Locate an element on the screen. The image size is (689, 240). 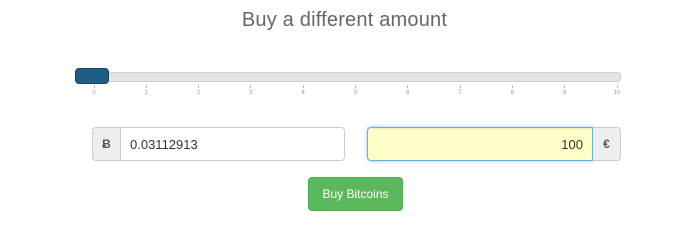
slider-tick: 3 is located at coordinates (251, 90).